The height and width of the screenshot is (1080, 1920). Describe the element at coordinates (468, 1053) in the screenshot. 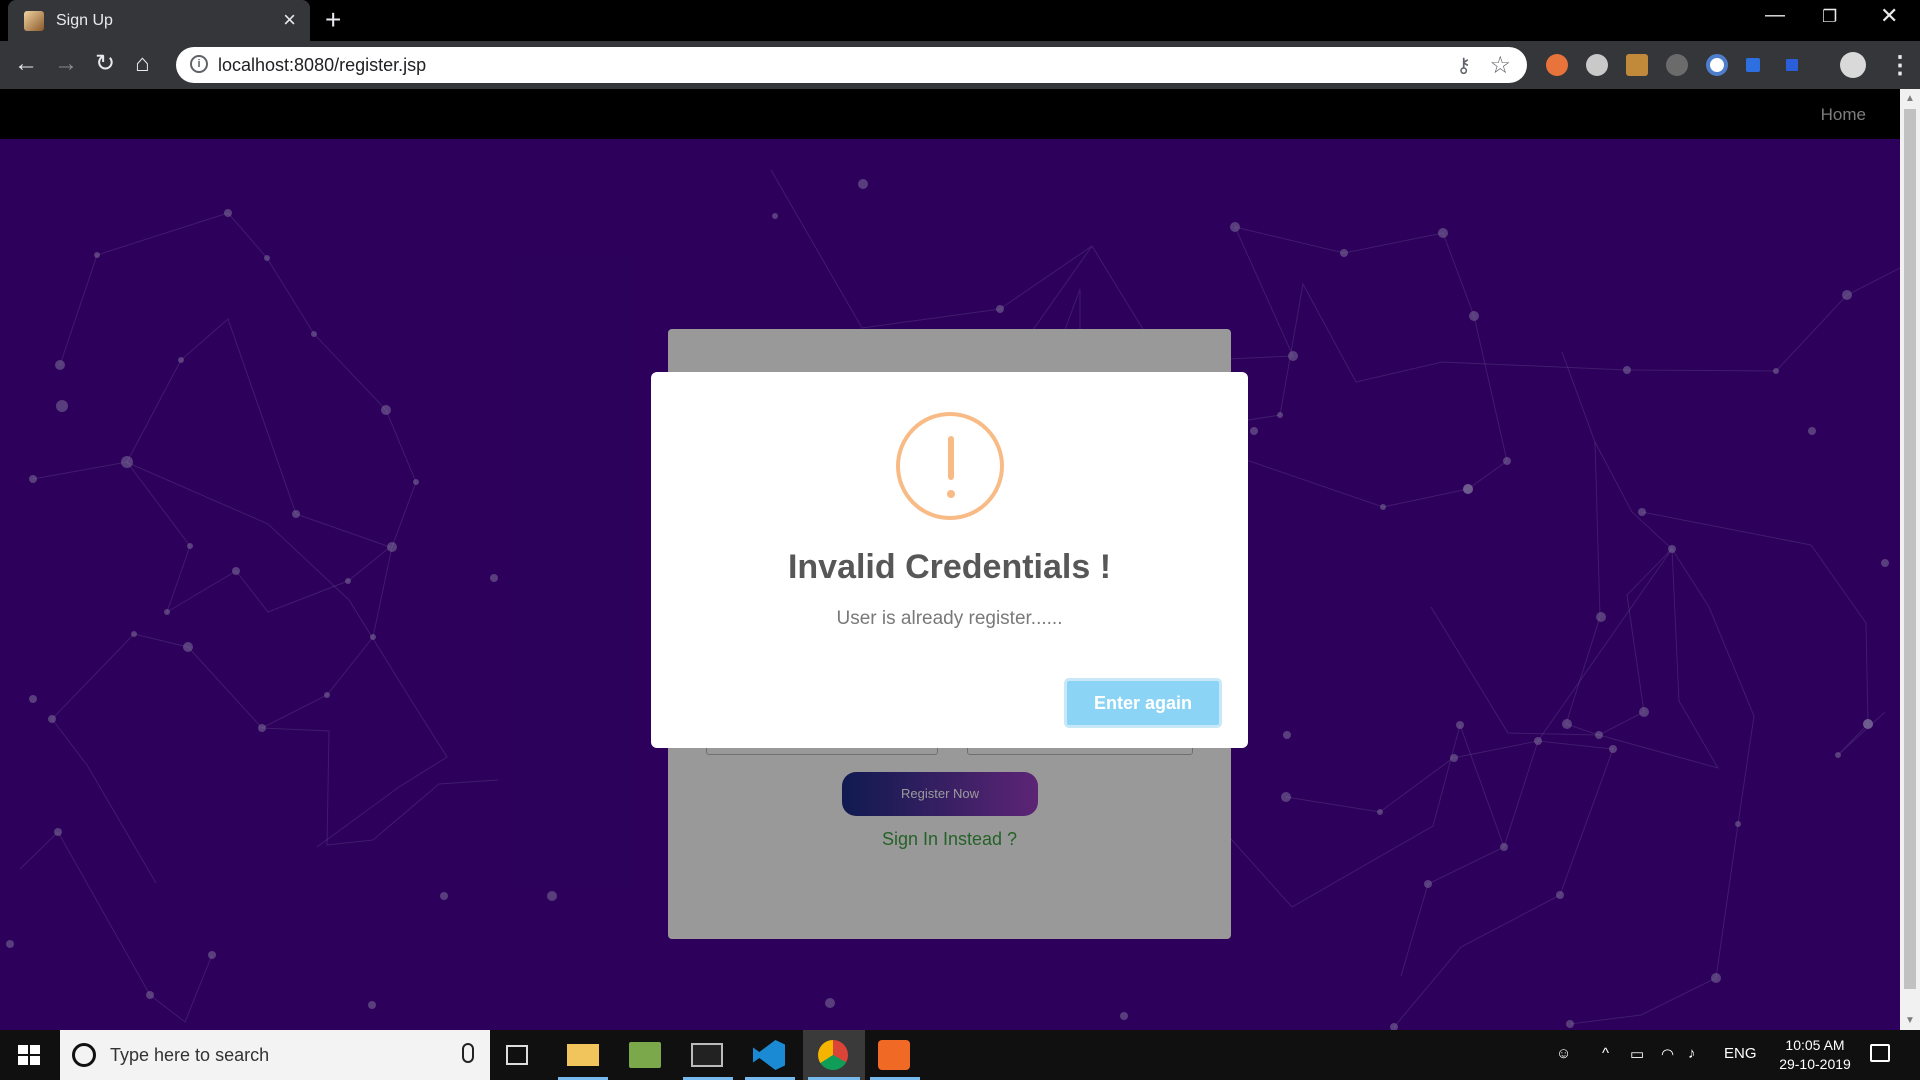

I see `microphone-icon` at that location.